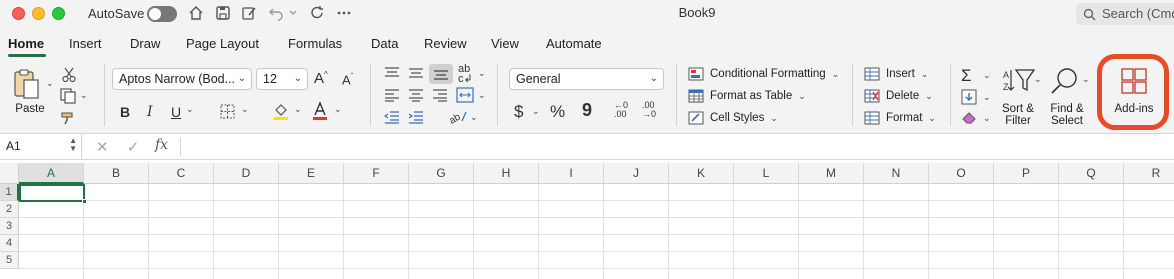 This screenshot has width=1174, height=279. What do you see at coordinates (85, 43) in the screenshot?
I see `tab-insert: Insert` at bounding box center [85, 43].